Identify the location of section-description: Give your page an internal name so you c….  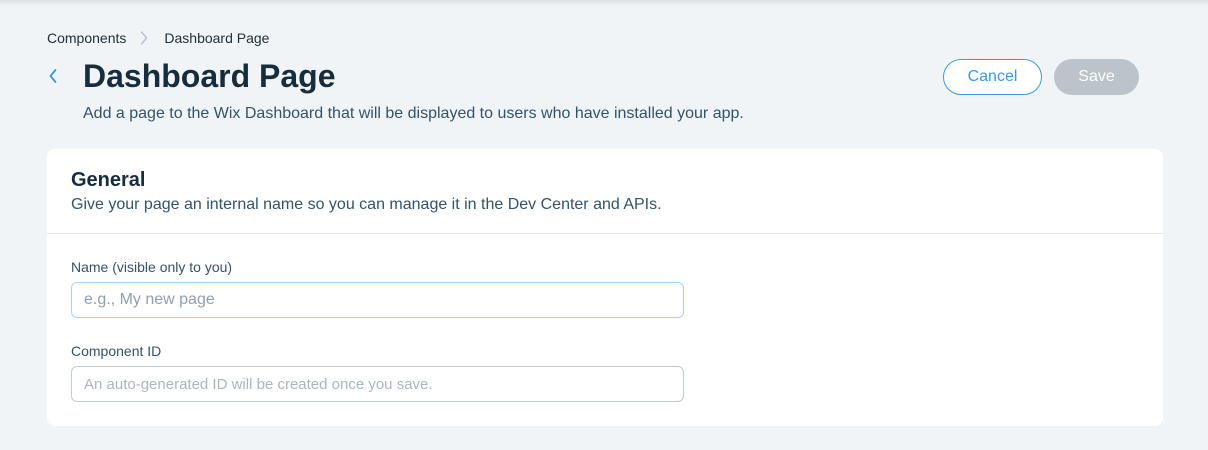
(366, 204).